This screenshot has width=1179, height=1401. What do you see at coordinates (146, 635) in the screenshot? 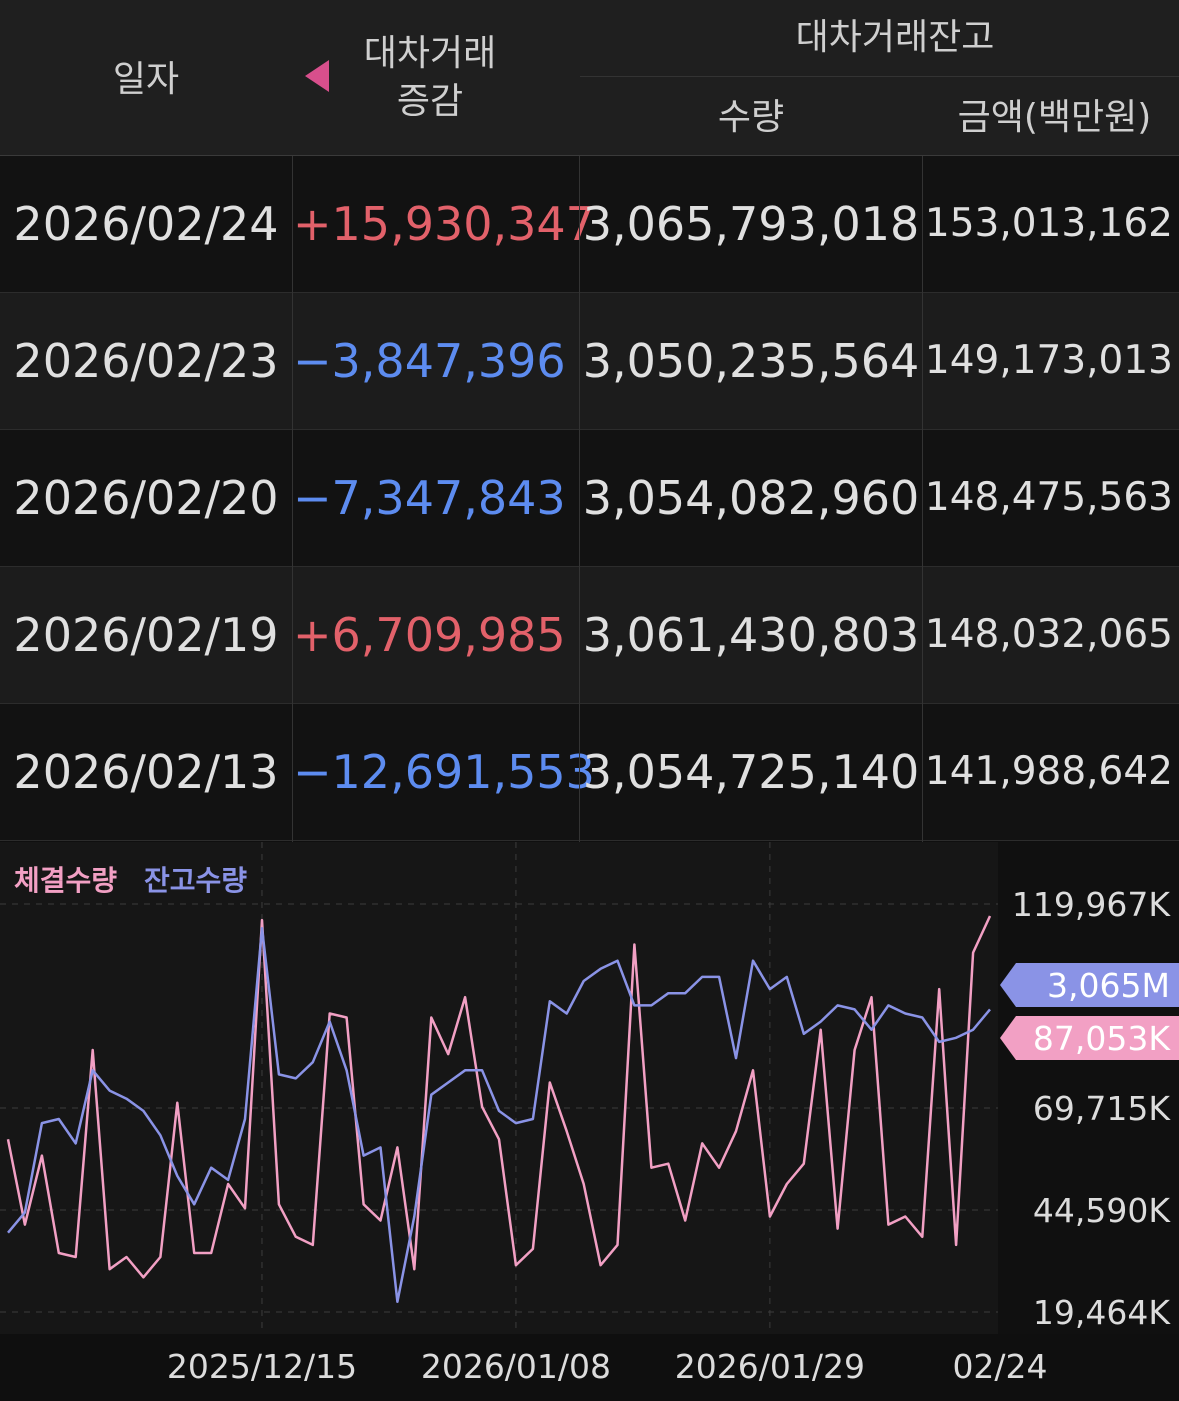
I see `row-date: 2026/02/19` at bounding box center [146, 635].